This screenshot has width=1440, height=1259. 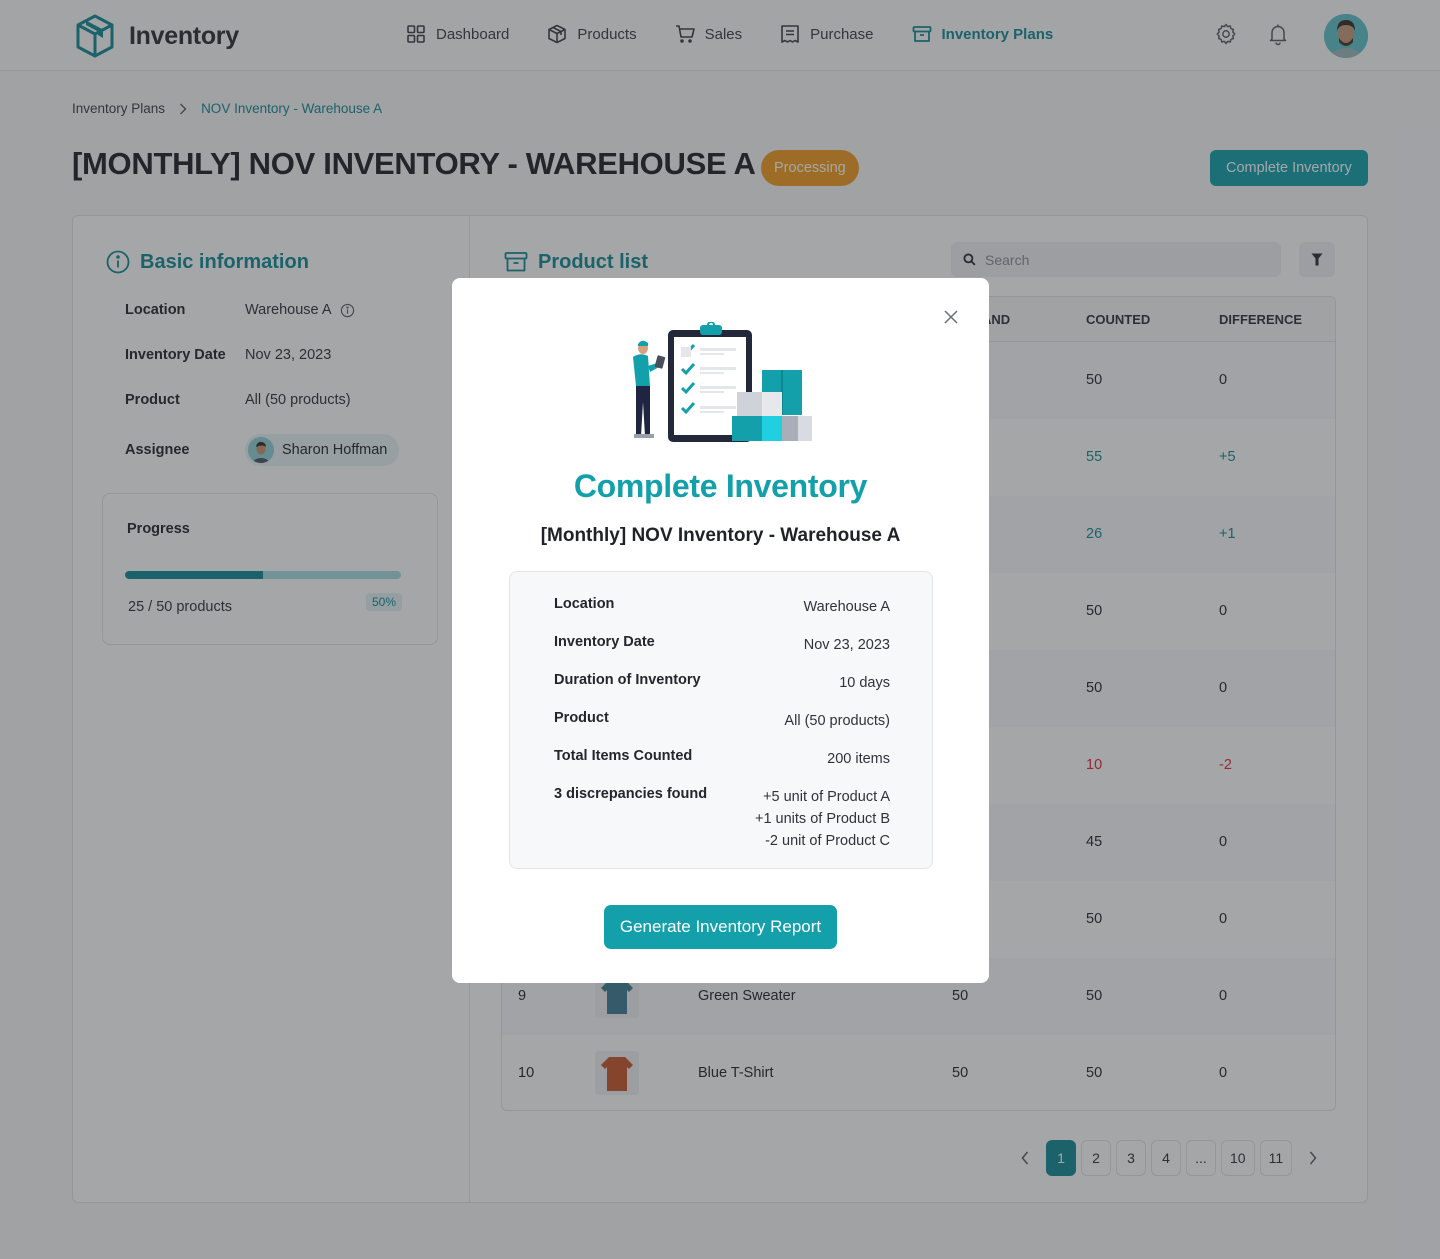 I want to click on summary-value: 10 days, so click(x=864, y=683).